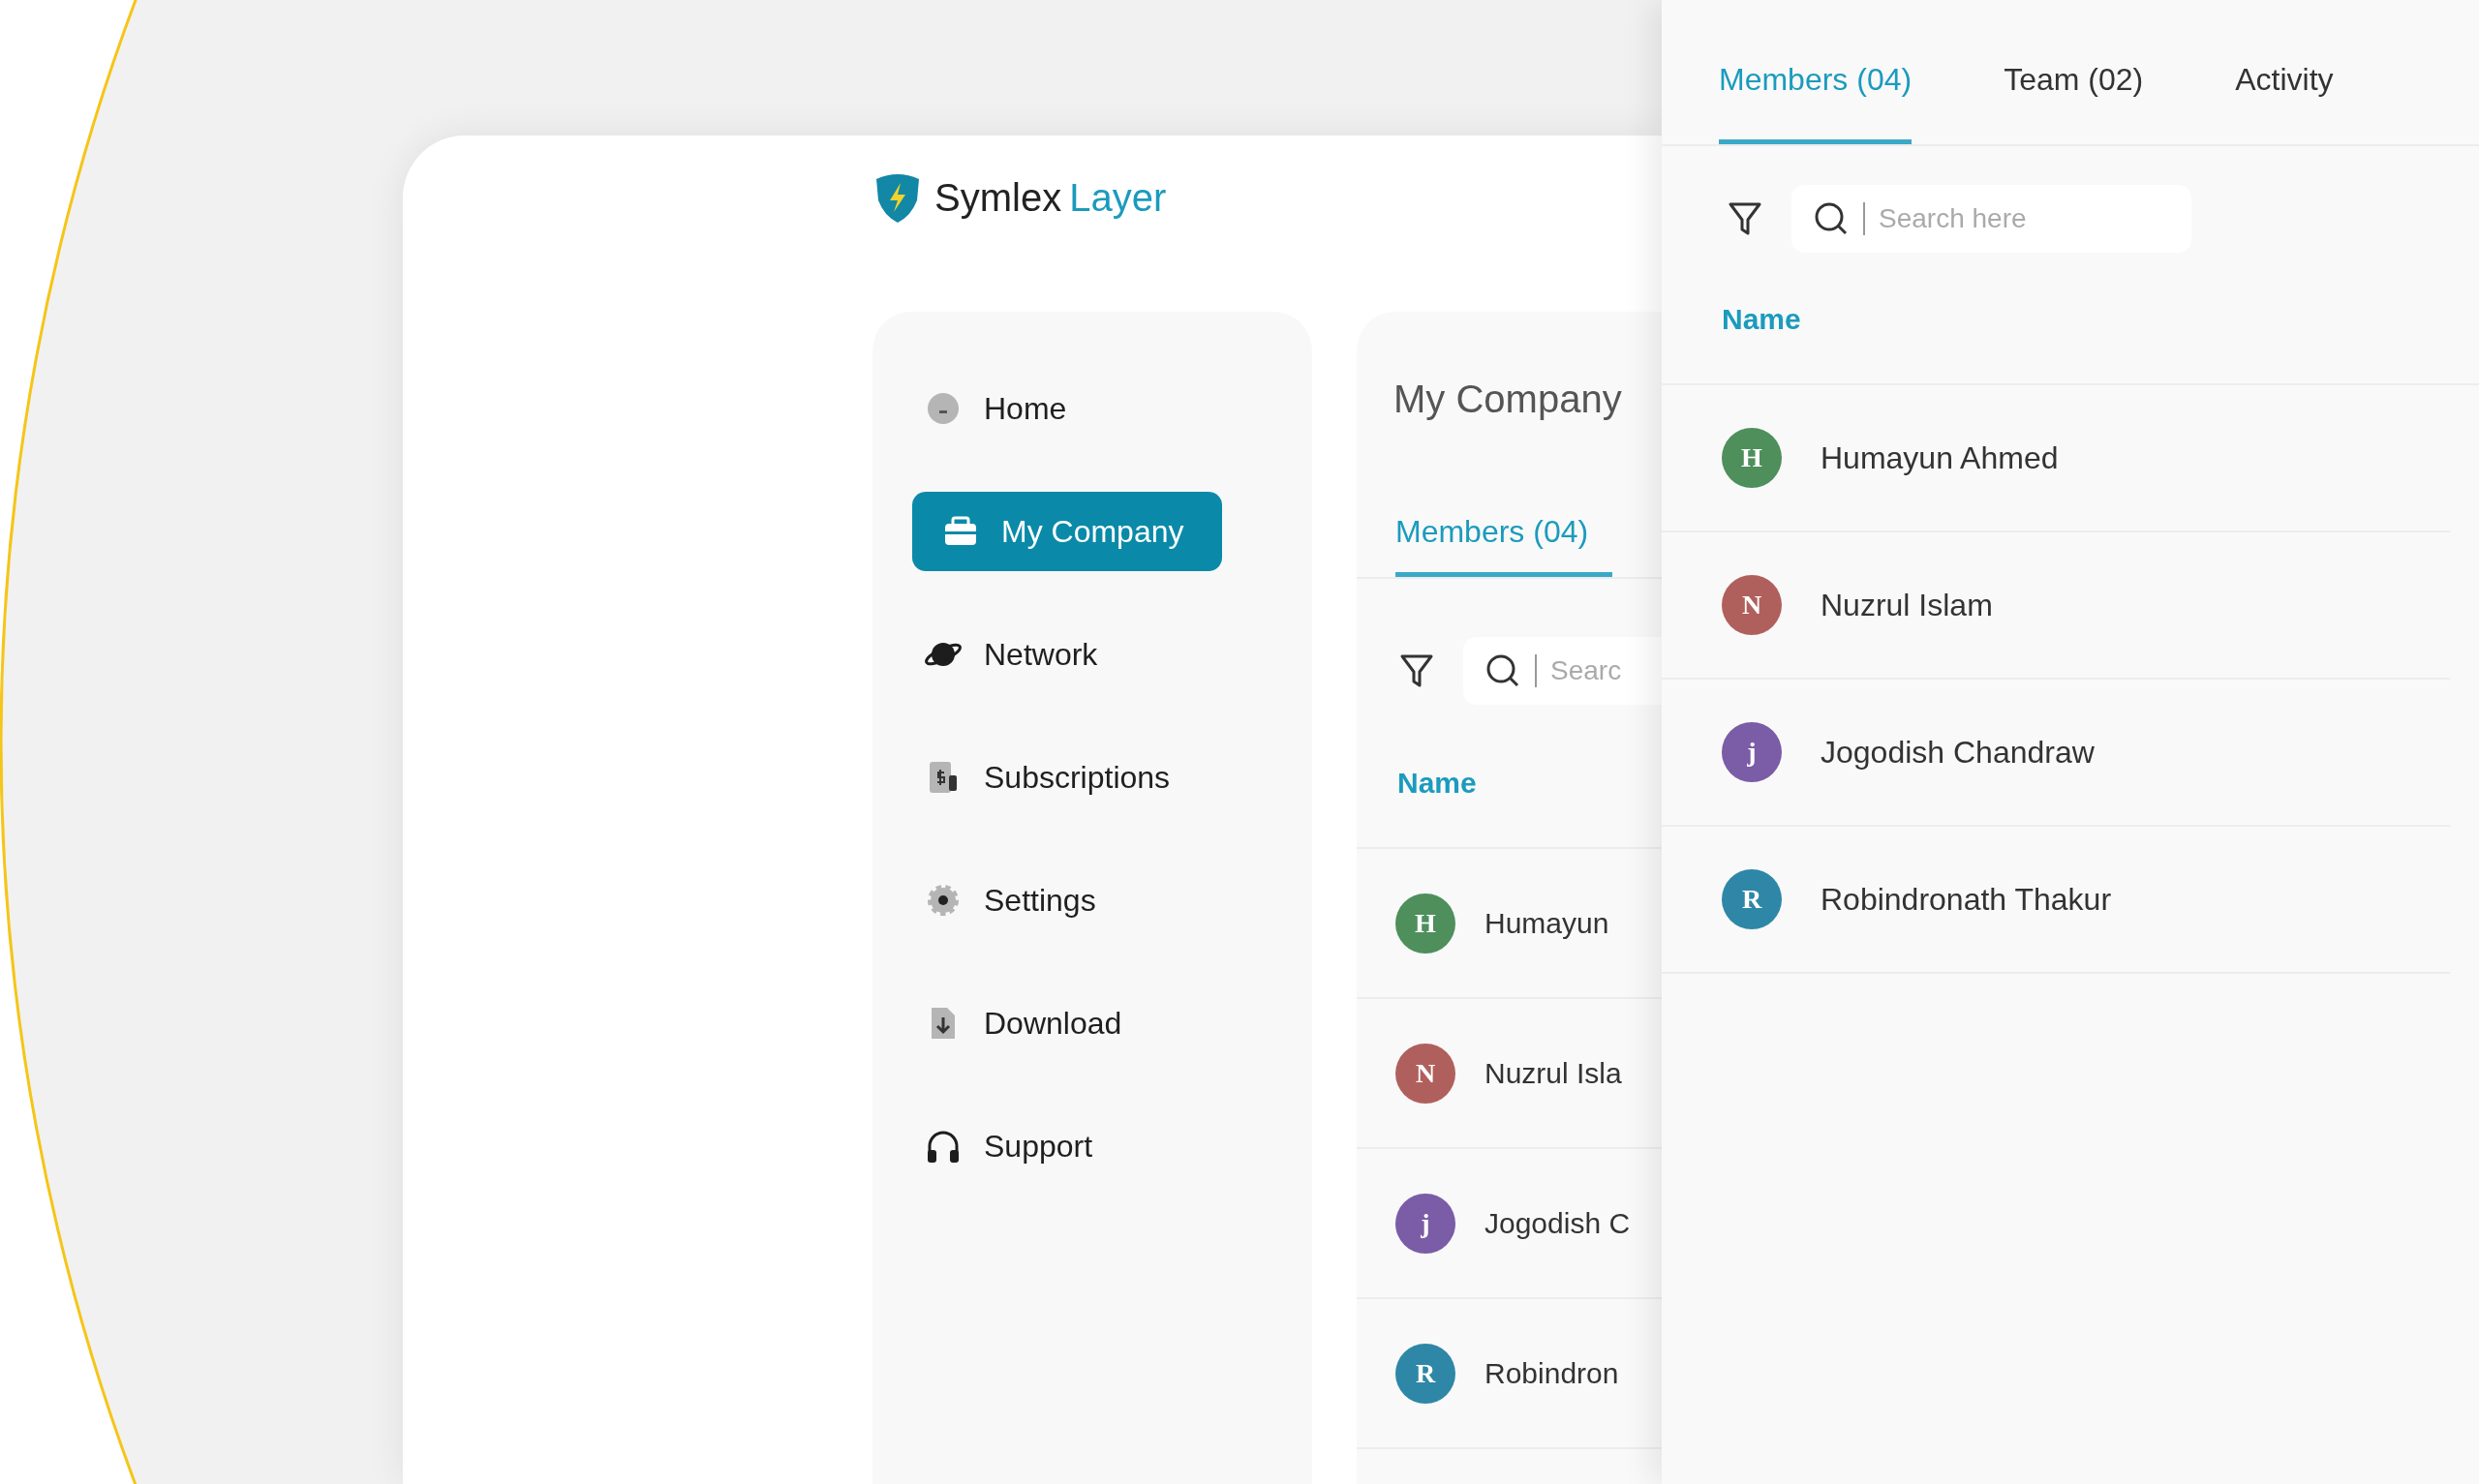 Image resolution: width=2479 pixels, height=1484 pixels. I want to click on search-input: Search here, so click(2035, 218).